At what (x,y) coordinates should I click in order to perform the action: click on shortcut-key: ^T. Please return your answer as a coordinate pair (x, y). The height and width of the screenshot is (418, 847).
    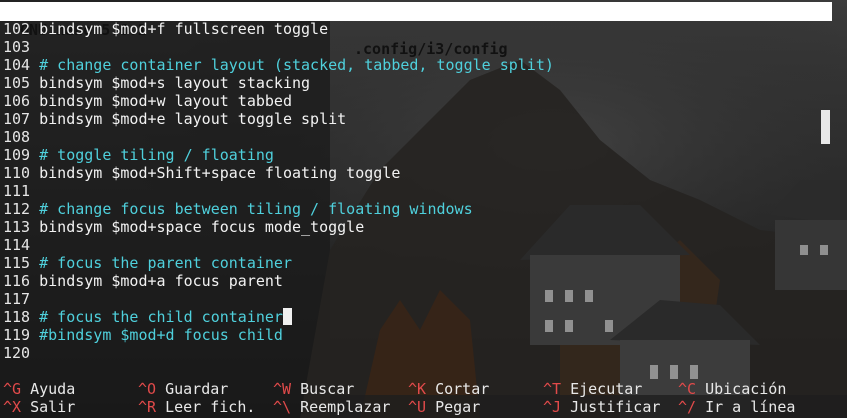
    Looking at the image, I should click on (552, 389).